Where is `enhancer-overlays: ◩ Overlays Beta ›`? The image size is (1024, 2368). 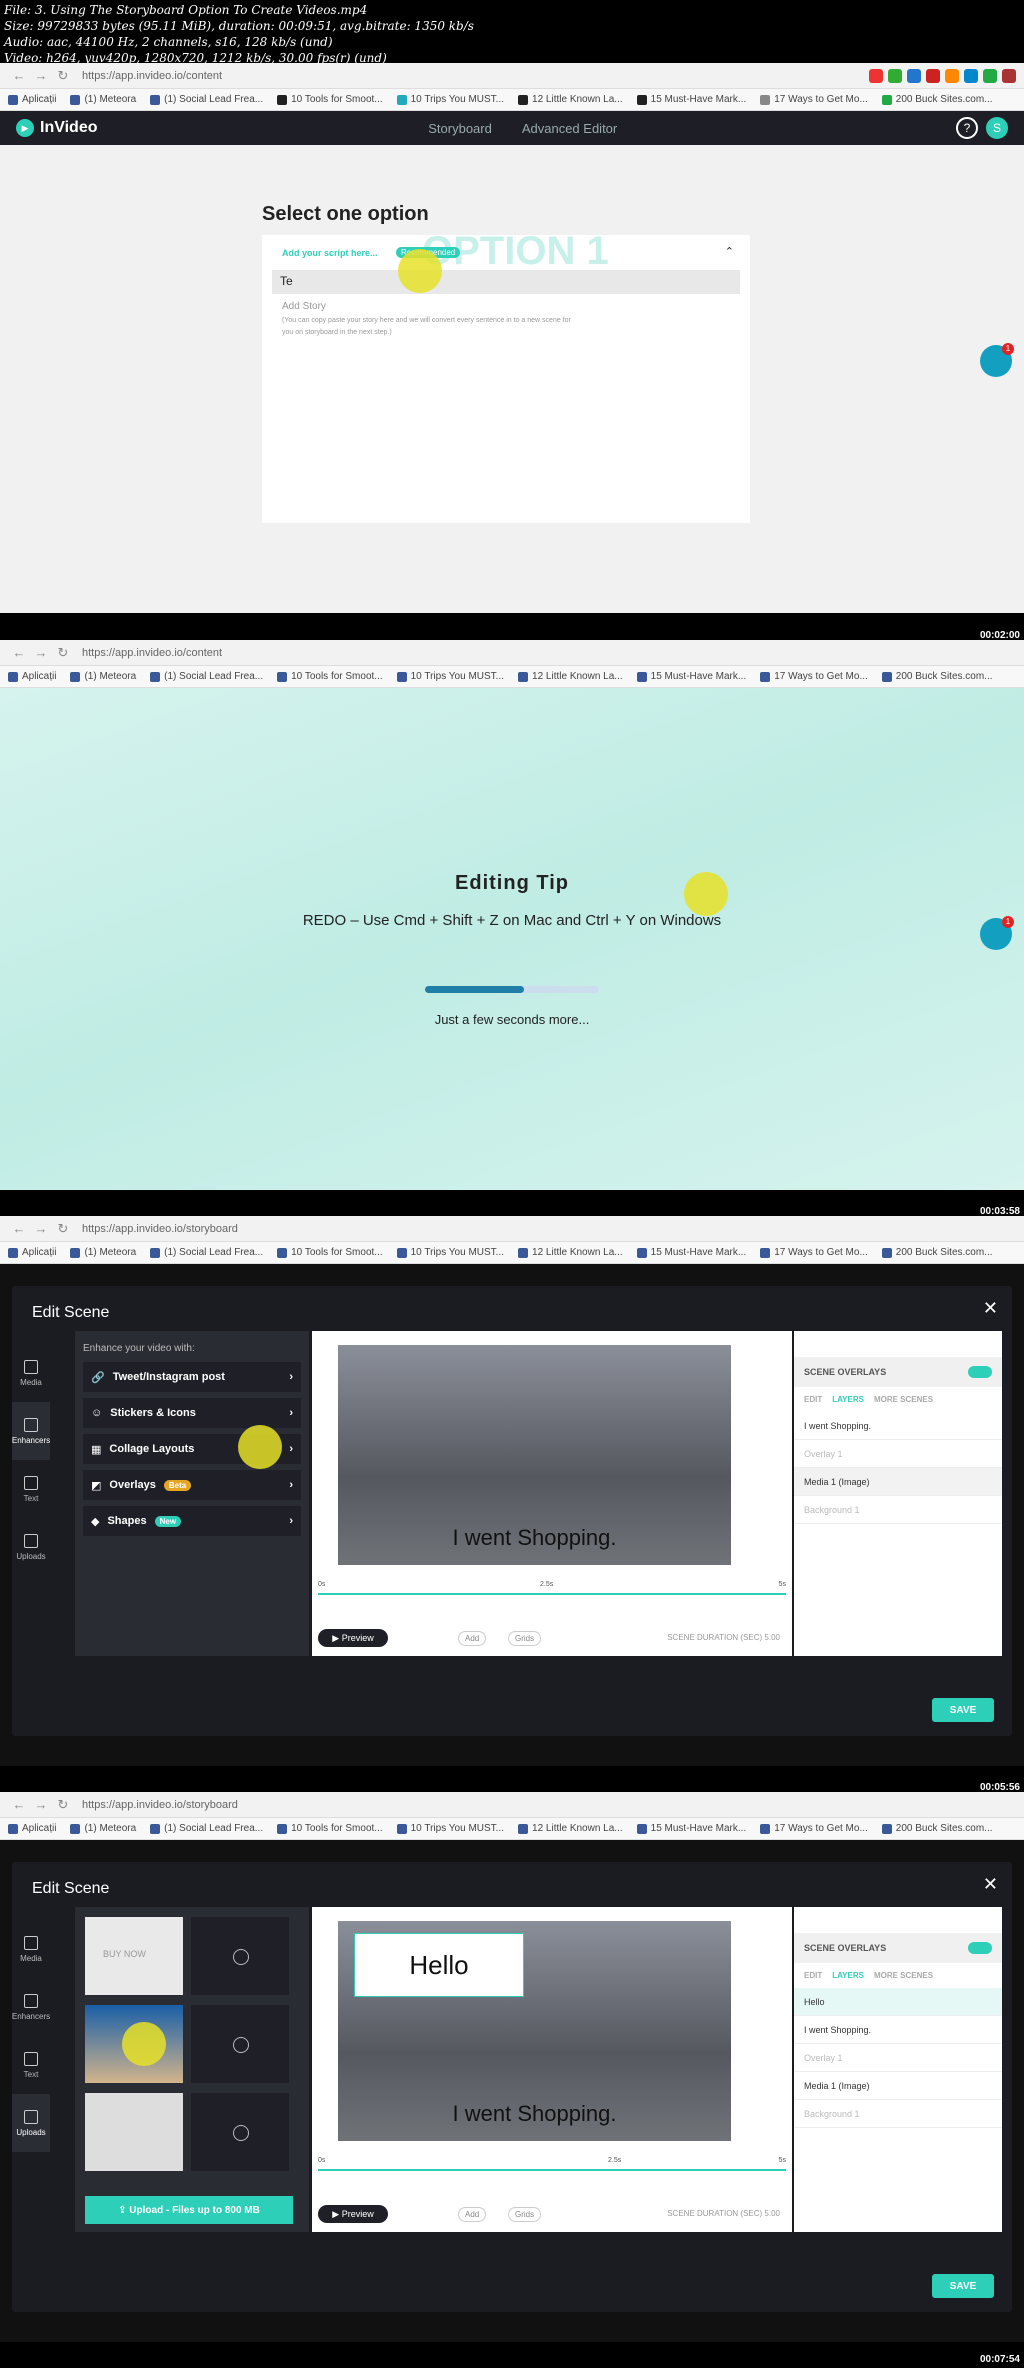
enhancer-overlays: ◩ Overlays Beta › is located at coordinates (192, 1485).